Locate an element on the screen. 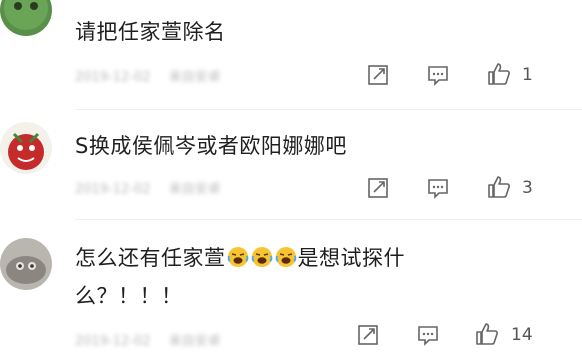 Image resolution: width=582 pixels, height=361 pixels. comment-text: S换成侯佩岑或者欧阳娜娜吧 is located at coordinates (211, 146).